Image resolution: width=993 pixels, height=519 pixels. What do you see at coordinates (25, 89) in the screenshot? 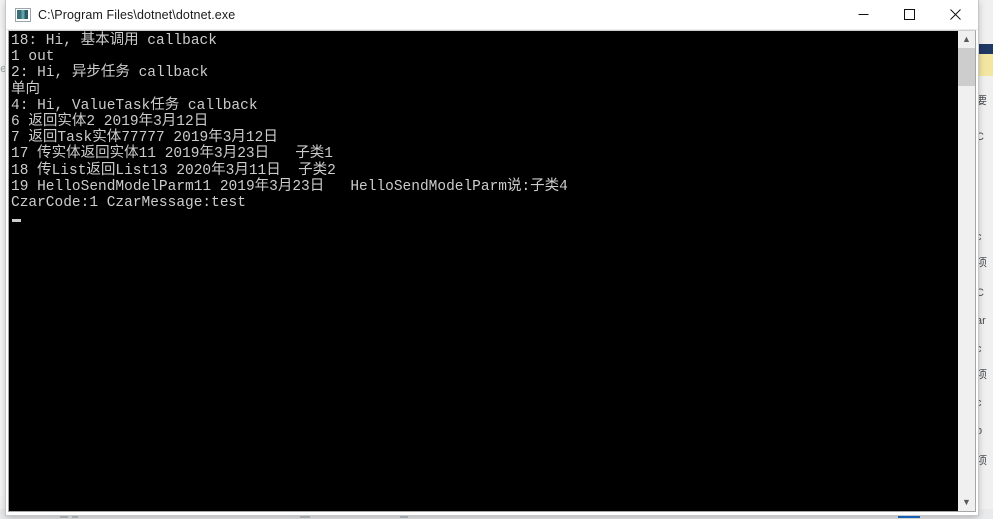
I see `console-line: 单向` at bounding box center [25, 89].